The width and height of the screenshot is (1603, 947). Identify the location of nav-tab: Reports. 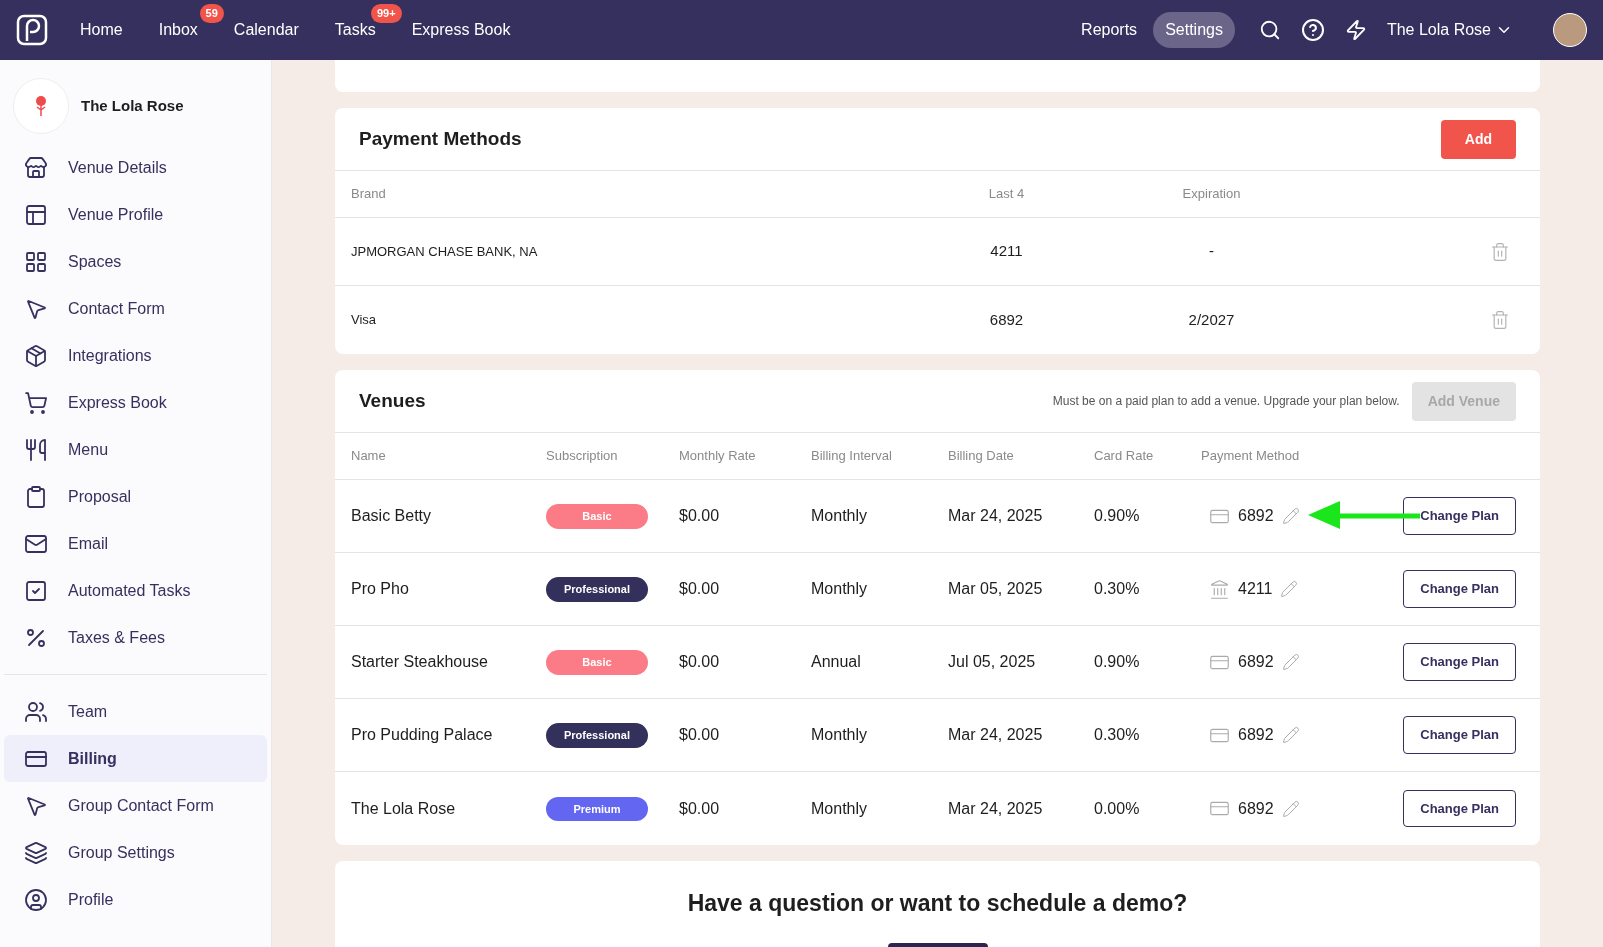
(1109, 30).